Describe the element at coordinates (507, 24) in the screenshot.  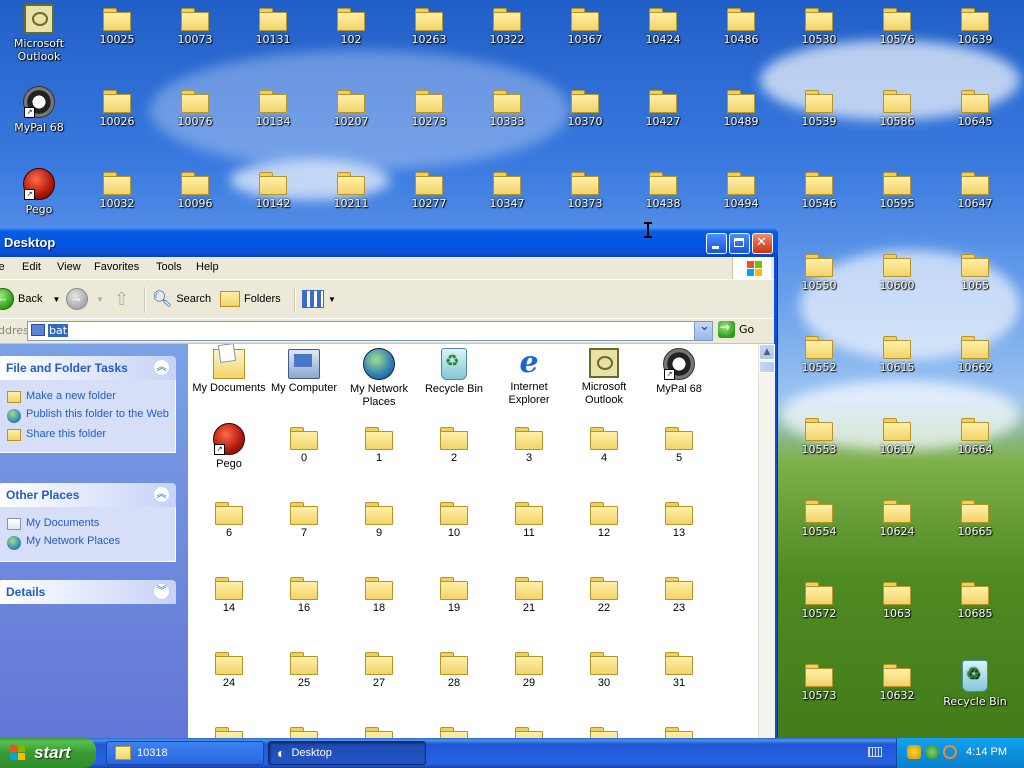
I see `desktop-icon: 10322` at that location.